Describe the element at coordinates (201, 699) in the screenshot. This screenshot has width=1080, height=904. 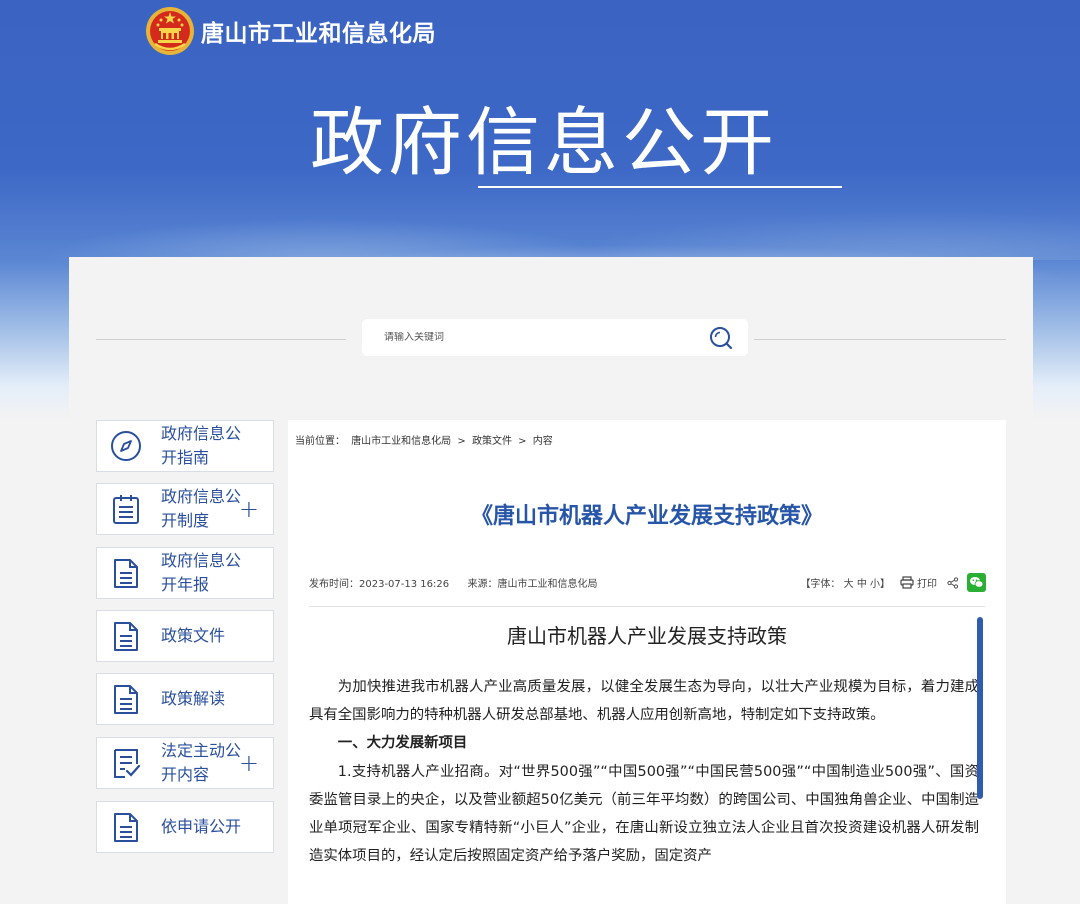
I see `sidebar-item-label: 政策解读` at that location.